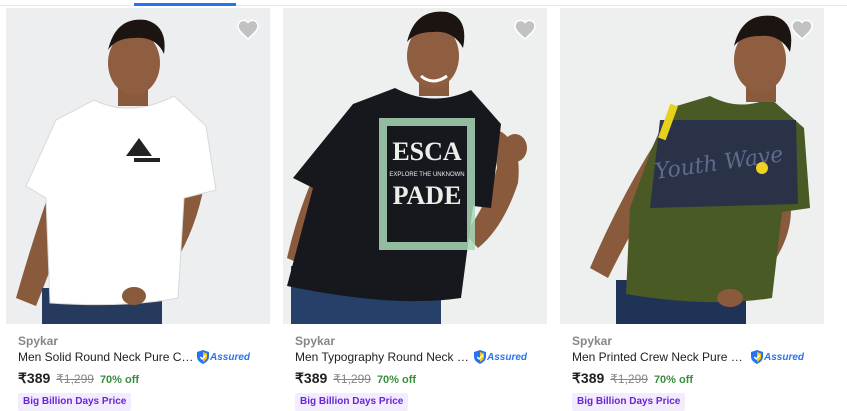 The image size is (847, 411). I want to click on top-divider, so click(423, 3).